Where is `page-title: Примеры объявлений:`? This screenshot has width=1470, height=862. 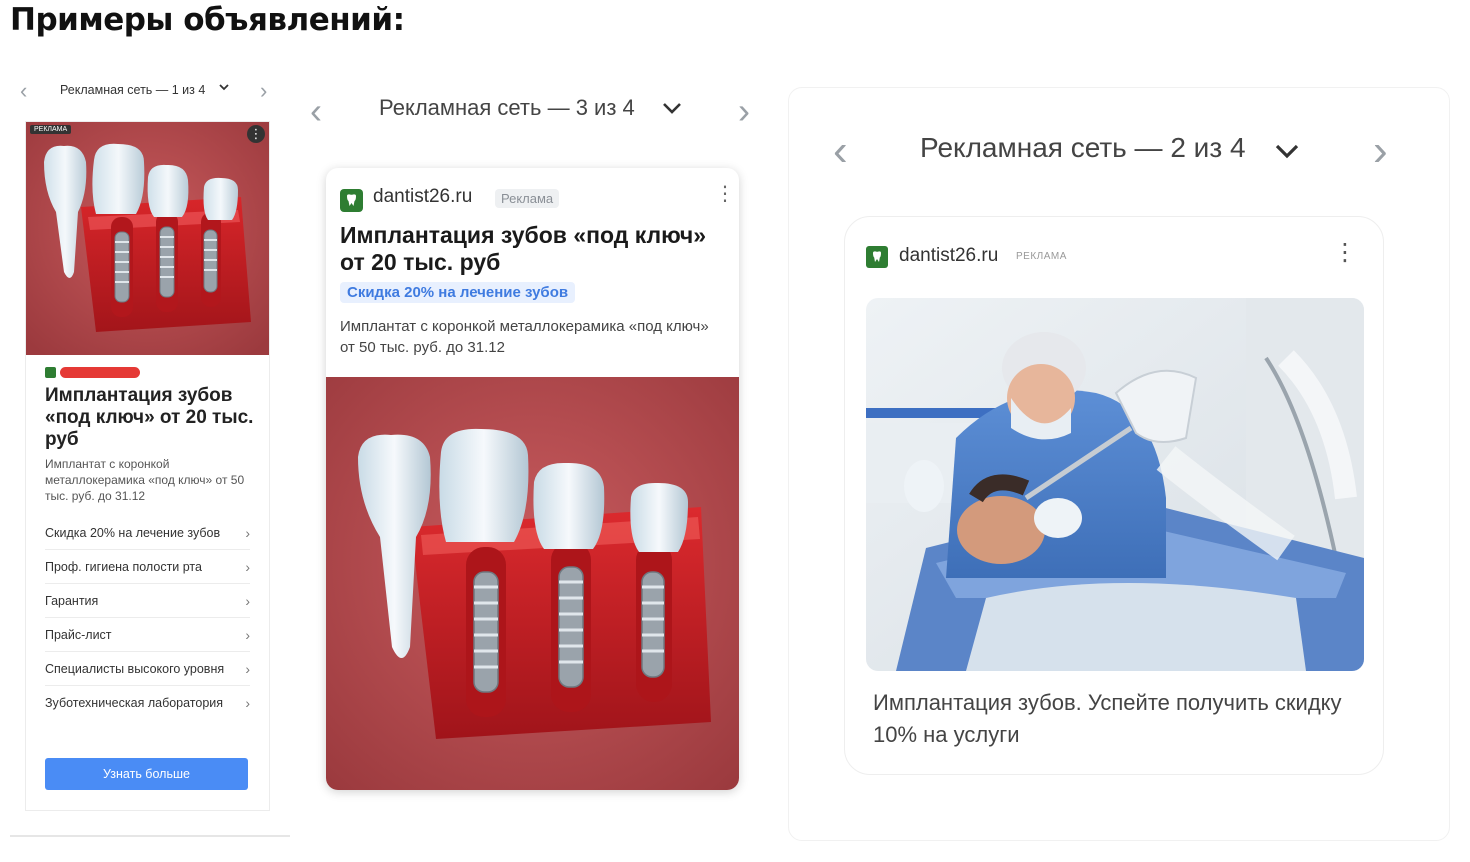
page-title: Примеры объявлений: is located at coordinates (207, 20).